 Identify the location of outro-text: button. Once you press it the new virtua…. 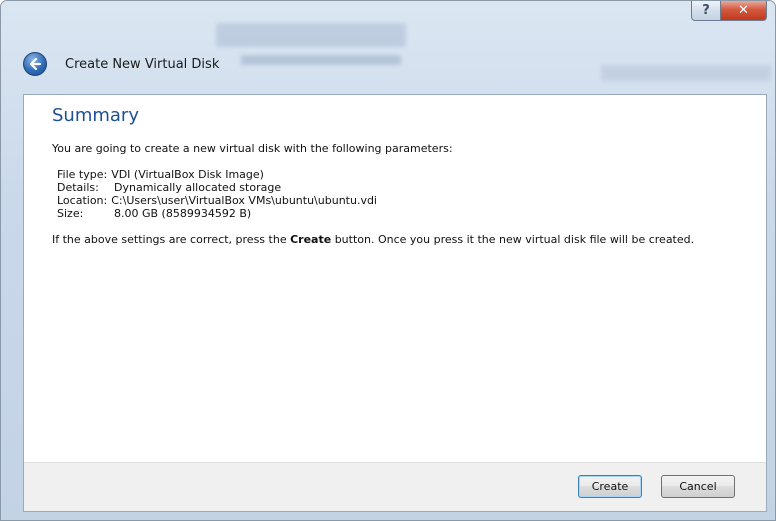
(513, 239).